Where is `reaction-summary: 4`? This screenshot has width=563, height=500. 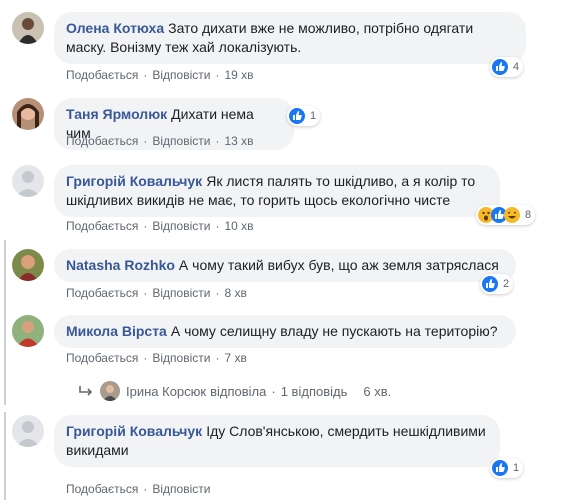 reaction-summary: 4 is located at coordinates (507, 67).